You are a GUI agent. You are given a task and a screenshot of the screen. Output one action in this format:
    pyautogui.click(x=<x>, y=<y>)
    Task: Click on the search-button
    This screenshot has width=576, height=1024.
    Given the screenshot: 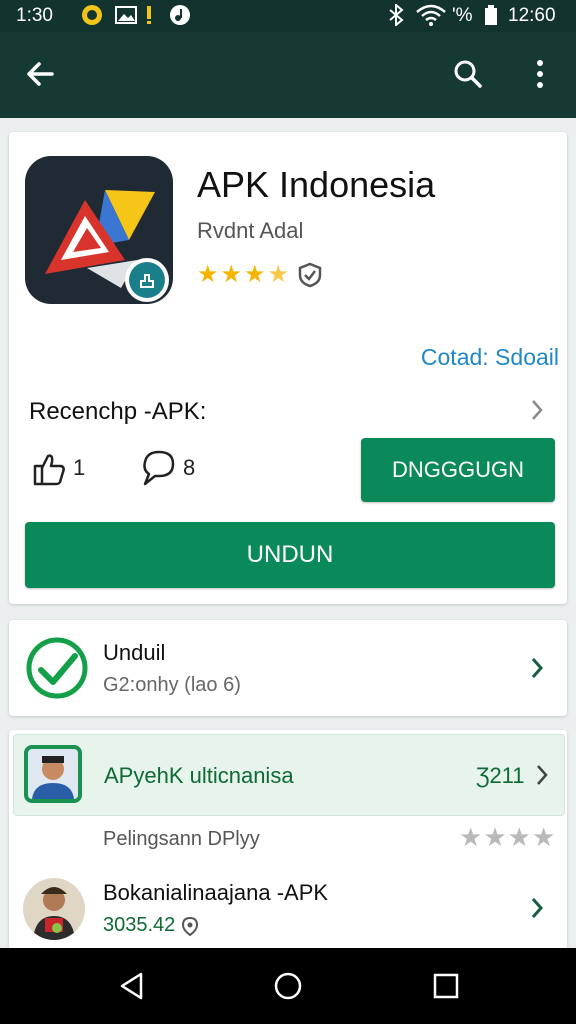 What is the action you would take?
    pyautogui.click(x=468, y=74)
    